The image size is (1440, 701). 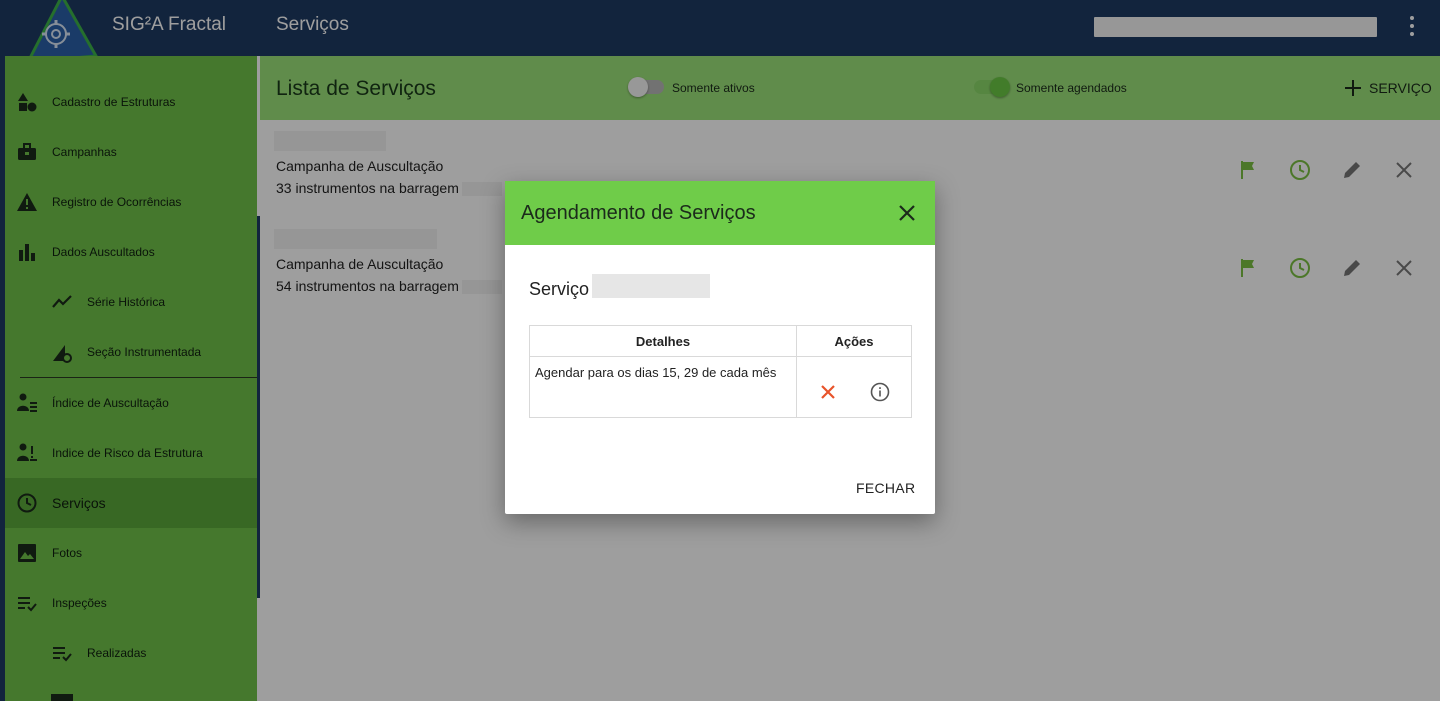 I want to click on schedule-details: Agendar para os dias 15, 29 de cada mês, so click(x=663, y=387).